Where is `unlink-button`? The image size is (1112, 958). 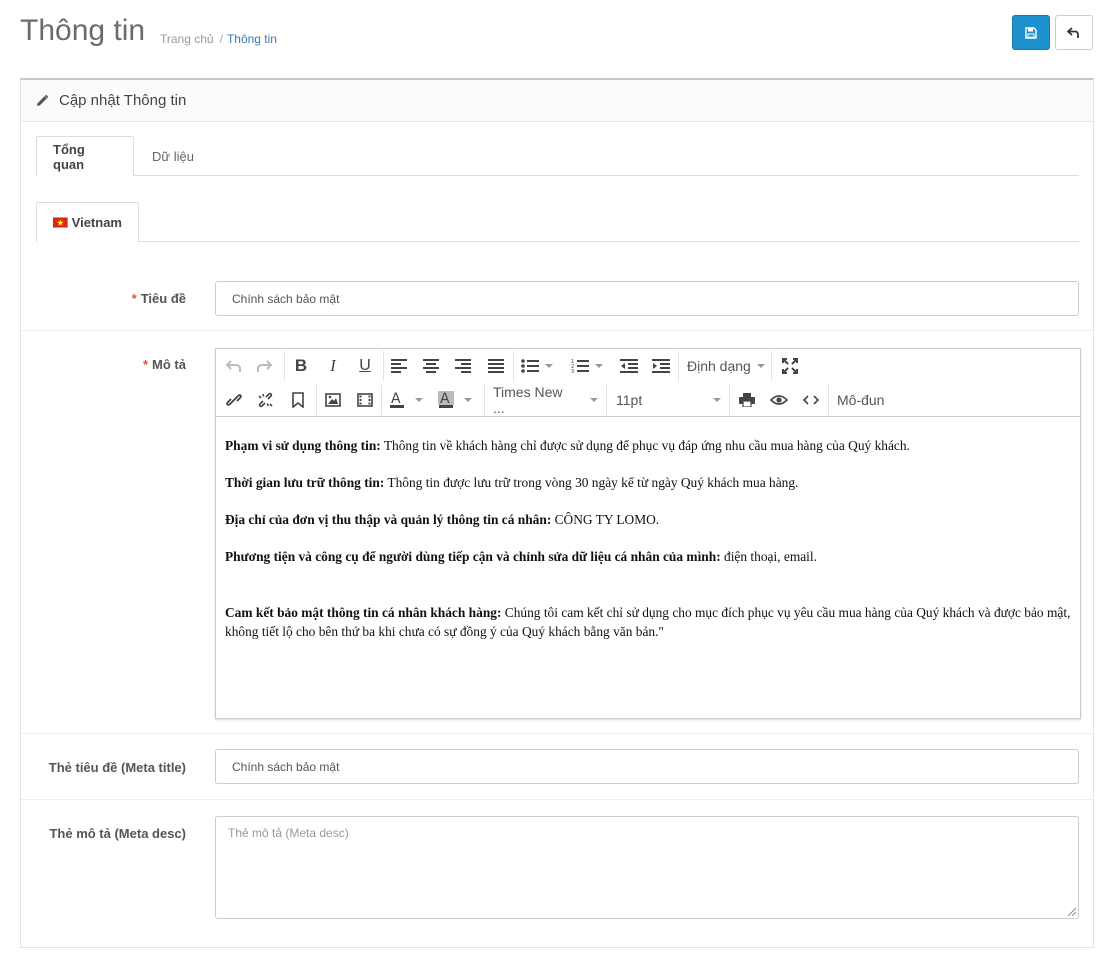 unlink-button is located at coordinates (265, 400).